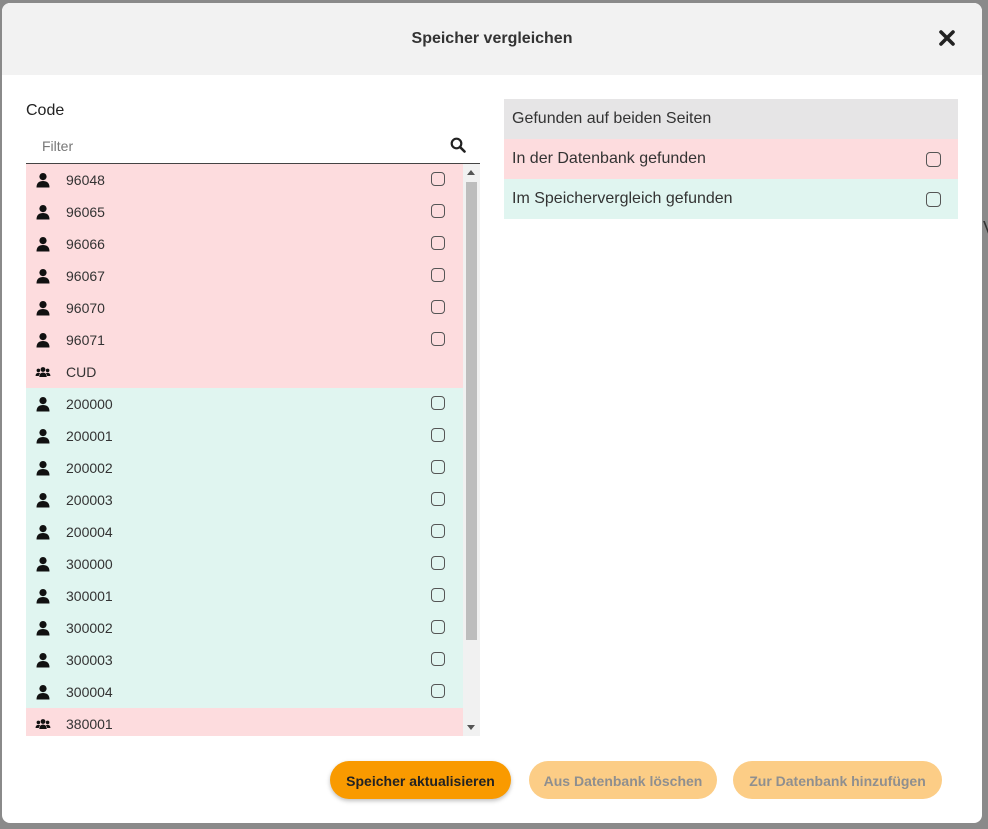  Describe the element at coordinates (244, 308) in the screenshot. I see `list-item: 96070` at that location.